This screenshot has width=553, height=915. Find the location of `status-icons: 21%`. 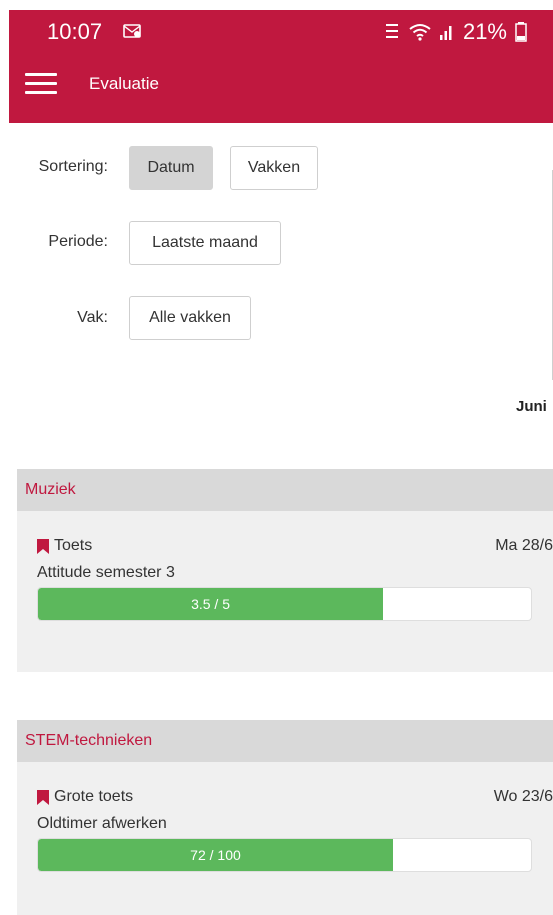

status-icons: 21% is located at coordinates (455, 32).